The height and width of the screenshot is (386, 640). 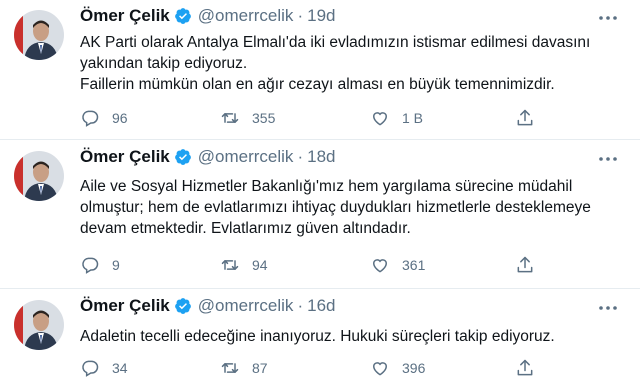 I want to click on retweet-button: 355, so click(x=247, y=118).